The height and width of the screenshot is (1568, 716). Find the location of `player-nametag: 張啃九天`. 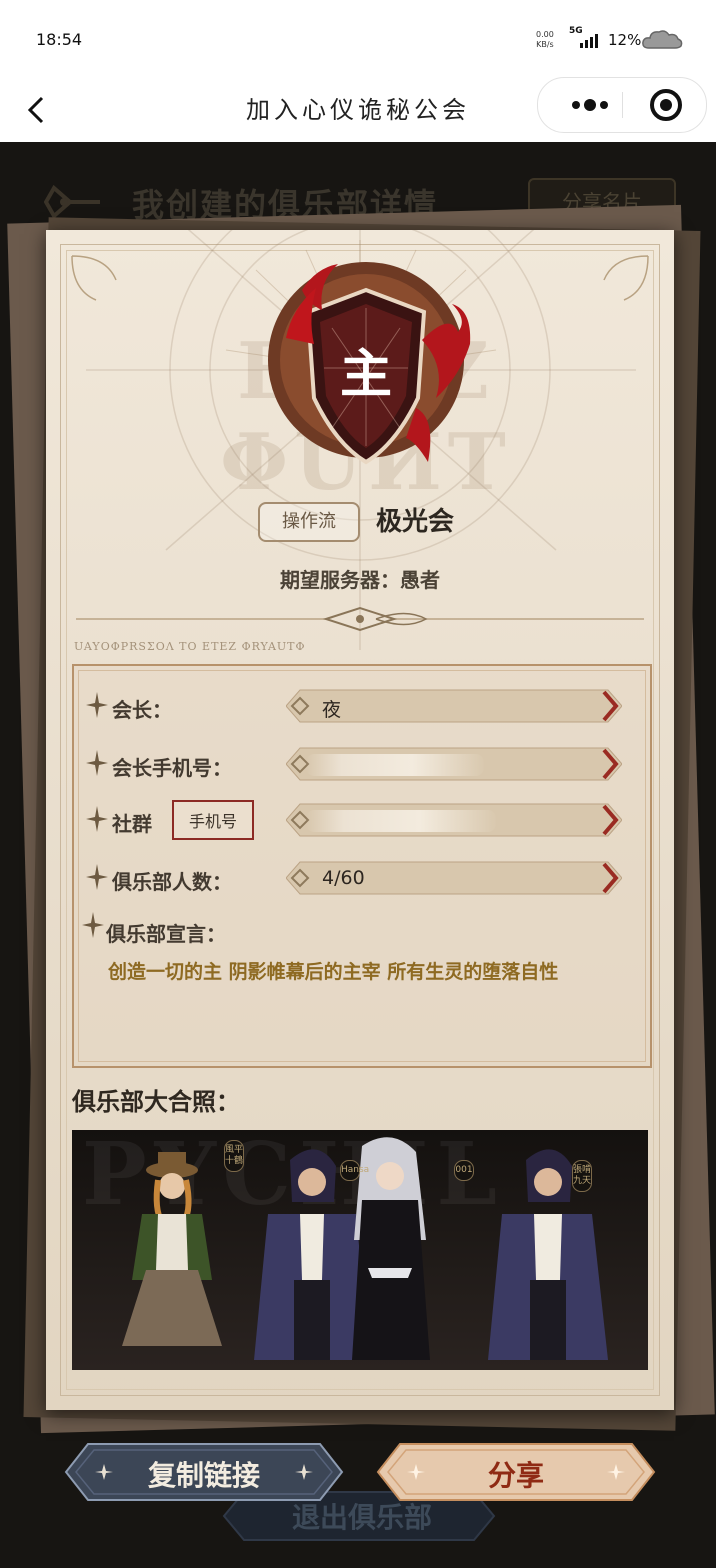

player-nametag: 張啃九天 is located at coordinates (582, 1176).